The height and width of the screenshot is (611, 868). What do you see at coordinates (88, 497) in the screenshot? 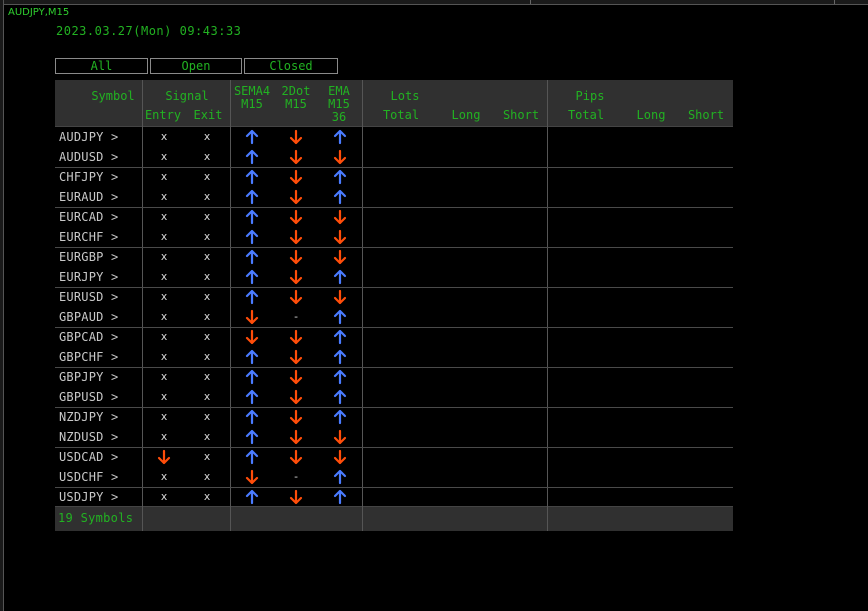
I see `symbol-link: USDJPY >` at bounding box center [88, 497].